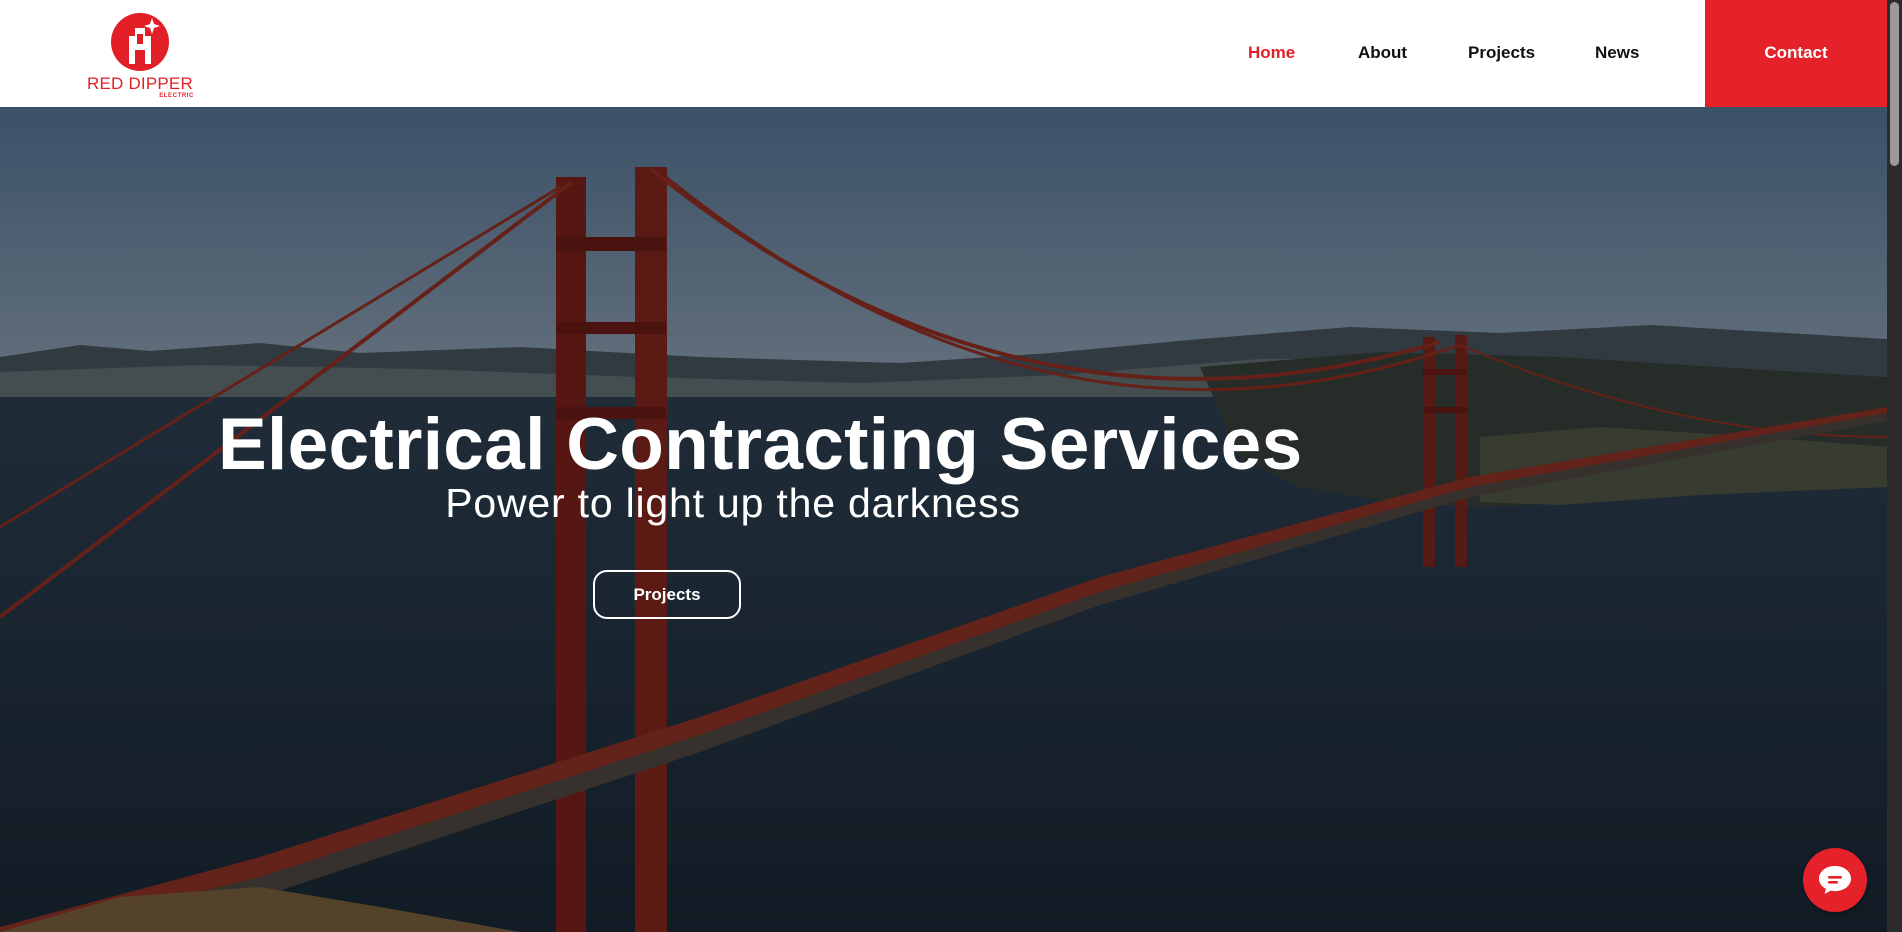 This screenshot has width=1902, height=932. What do you see at coordinates (140, 83) in the screenshot?
I see `logo-name: RED DIPPER` at bounding box center [140, 83].